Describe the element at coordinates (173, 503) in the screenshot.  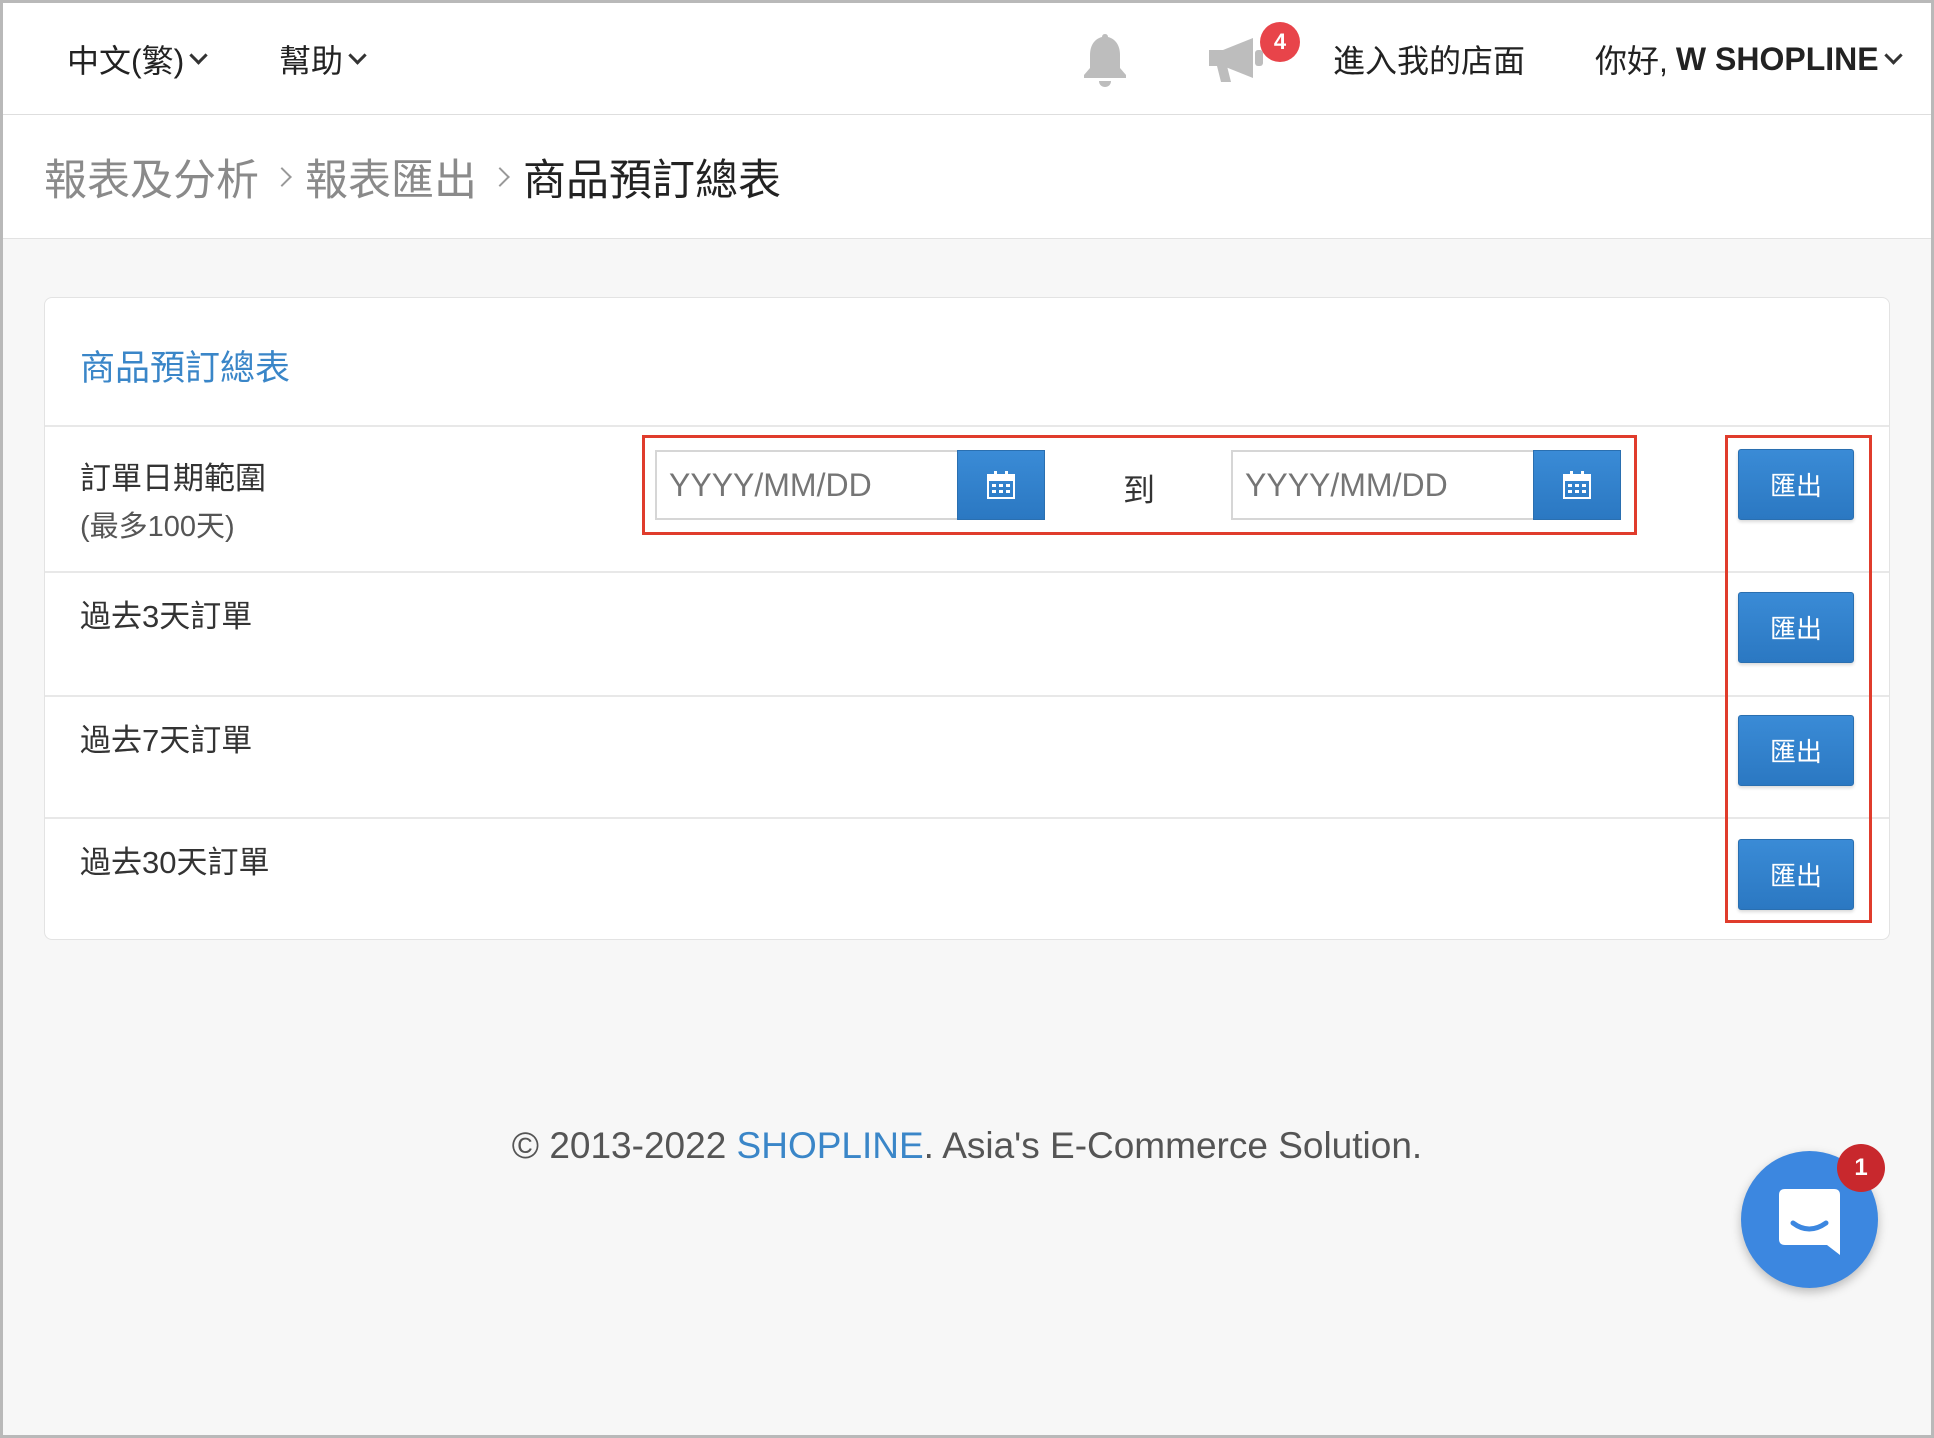
I see `date-range-label: 訂單日期範圍 (最多100天)` at that location.